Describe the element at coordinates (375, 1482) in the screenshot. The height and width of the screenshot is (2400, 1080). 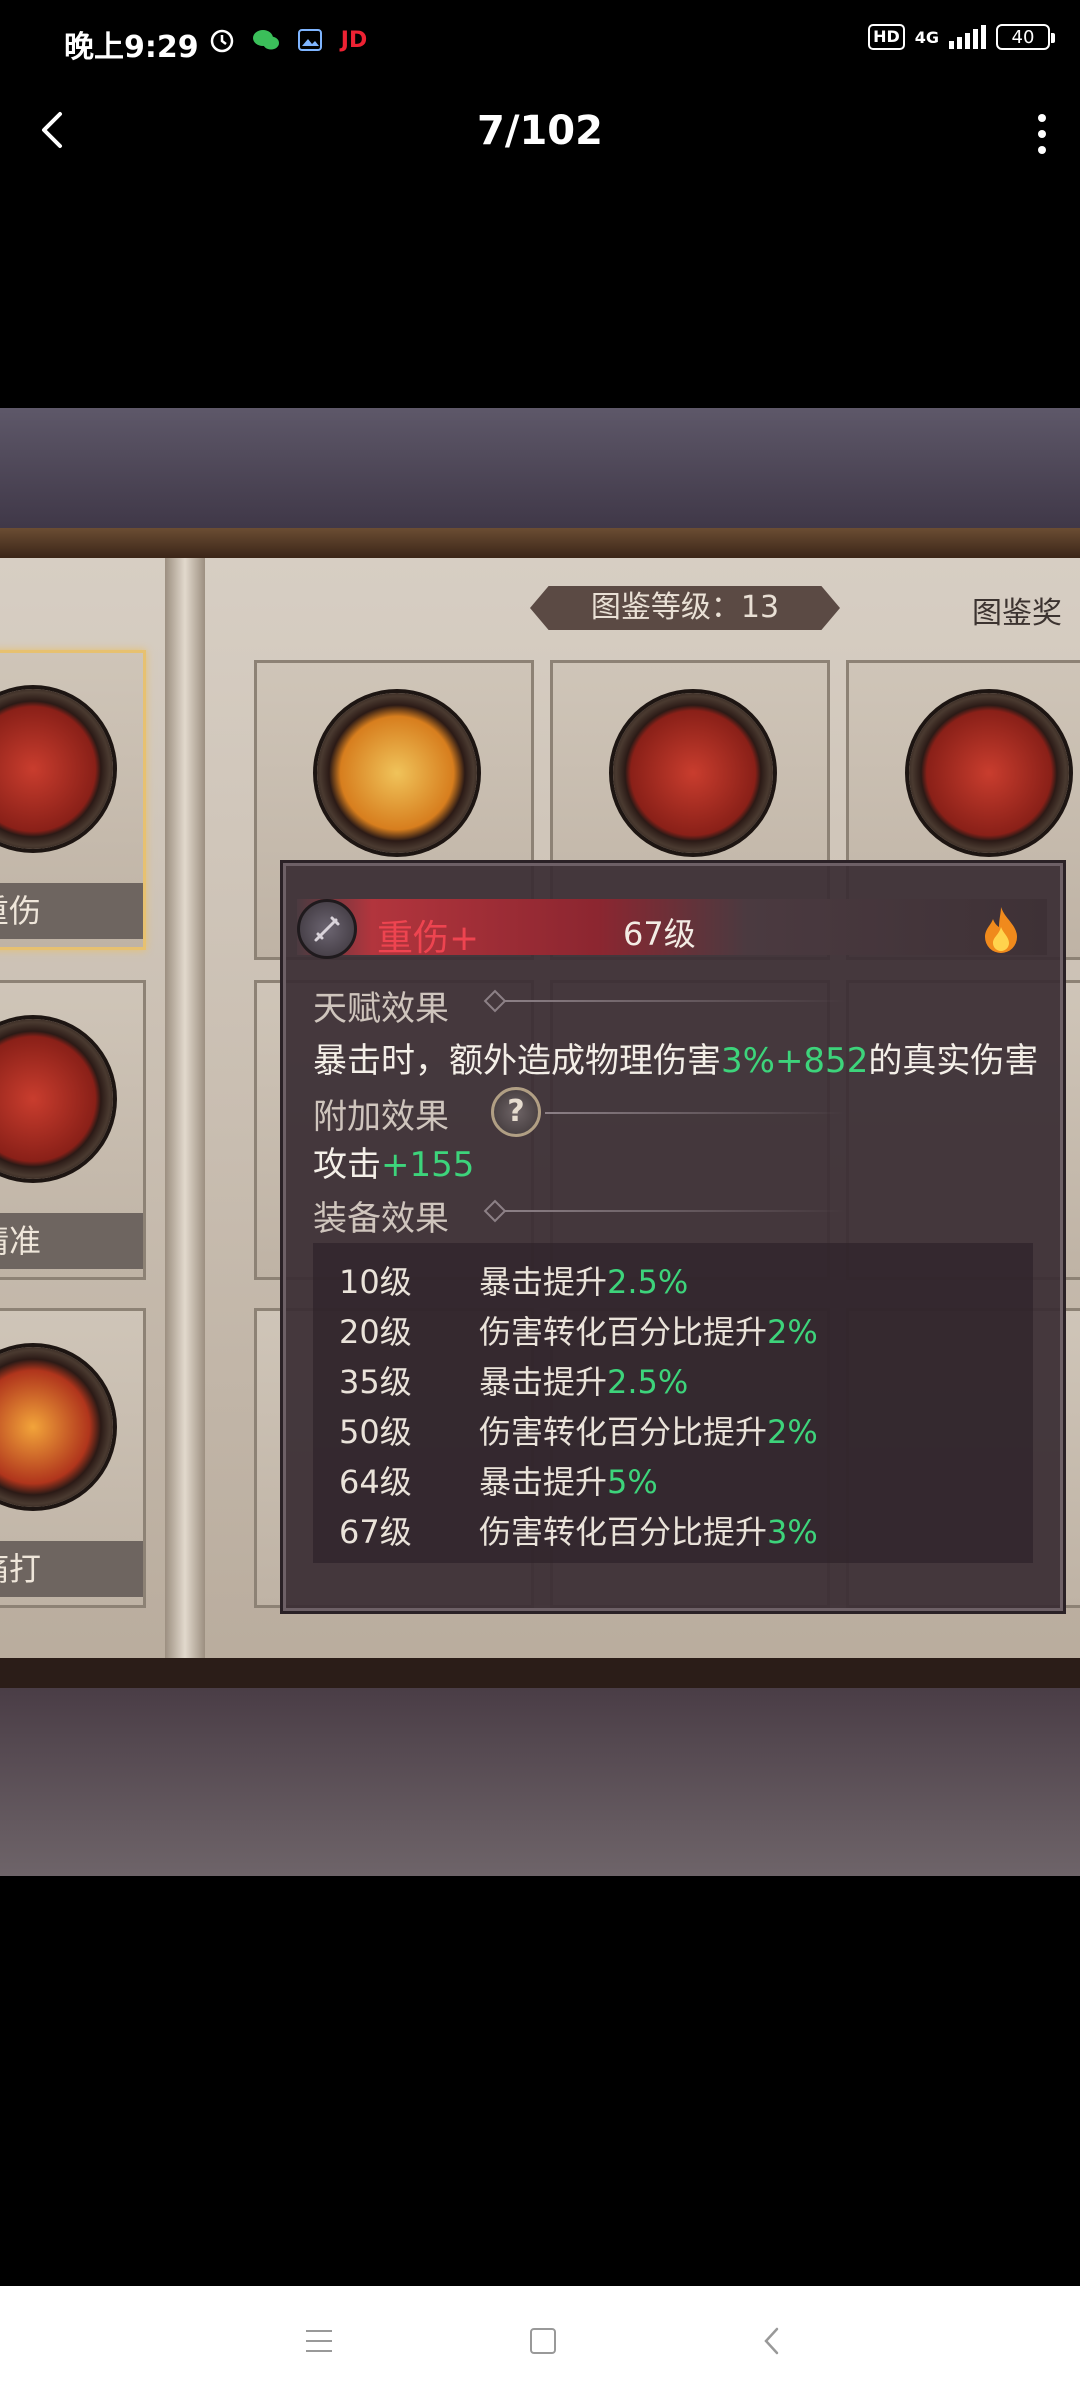
I see `equip-level: 64级` at that location.